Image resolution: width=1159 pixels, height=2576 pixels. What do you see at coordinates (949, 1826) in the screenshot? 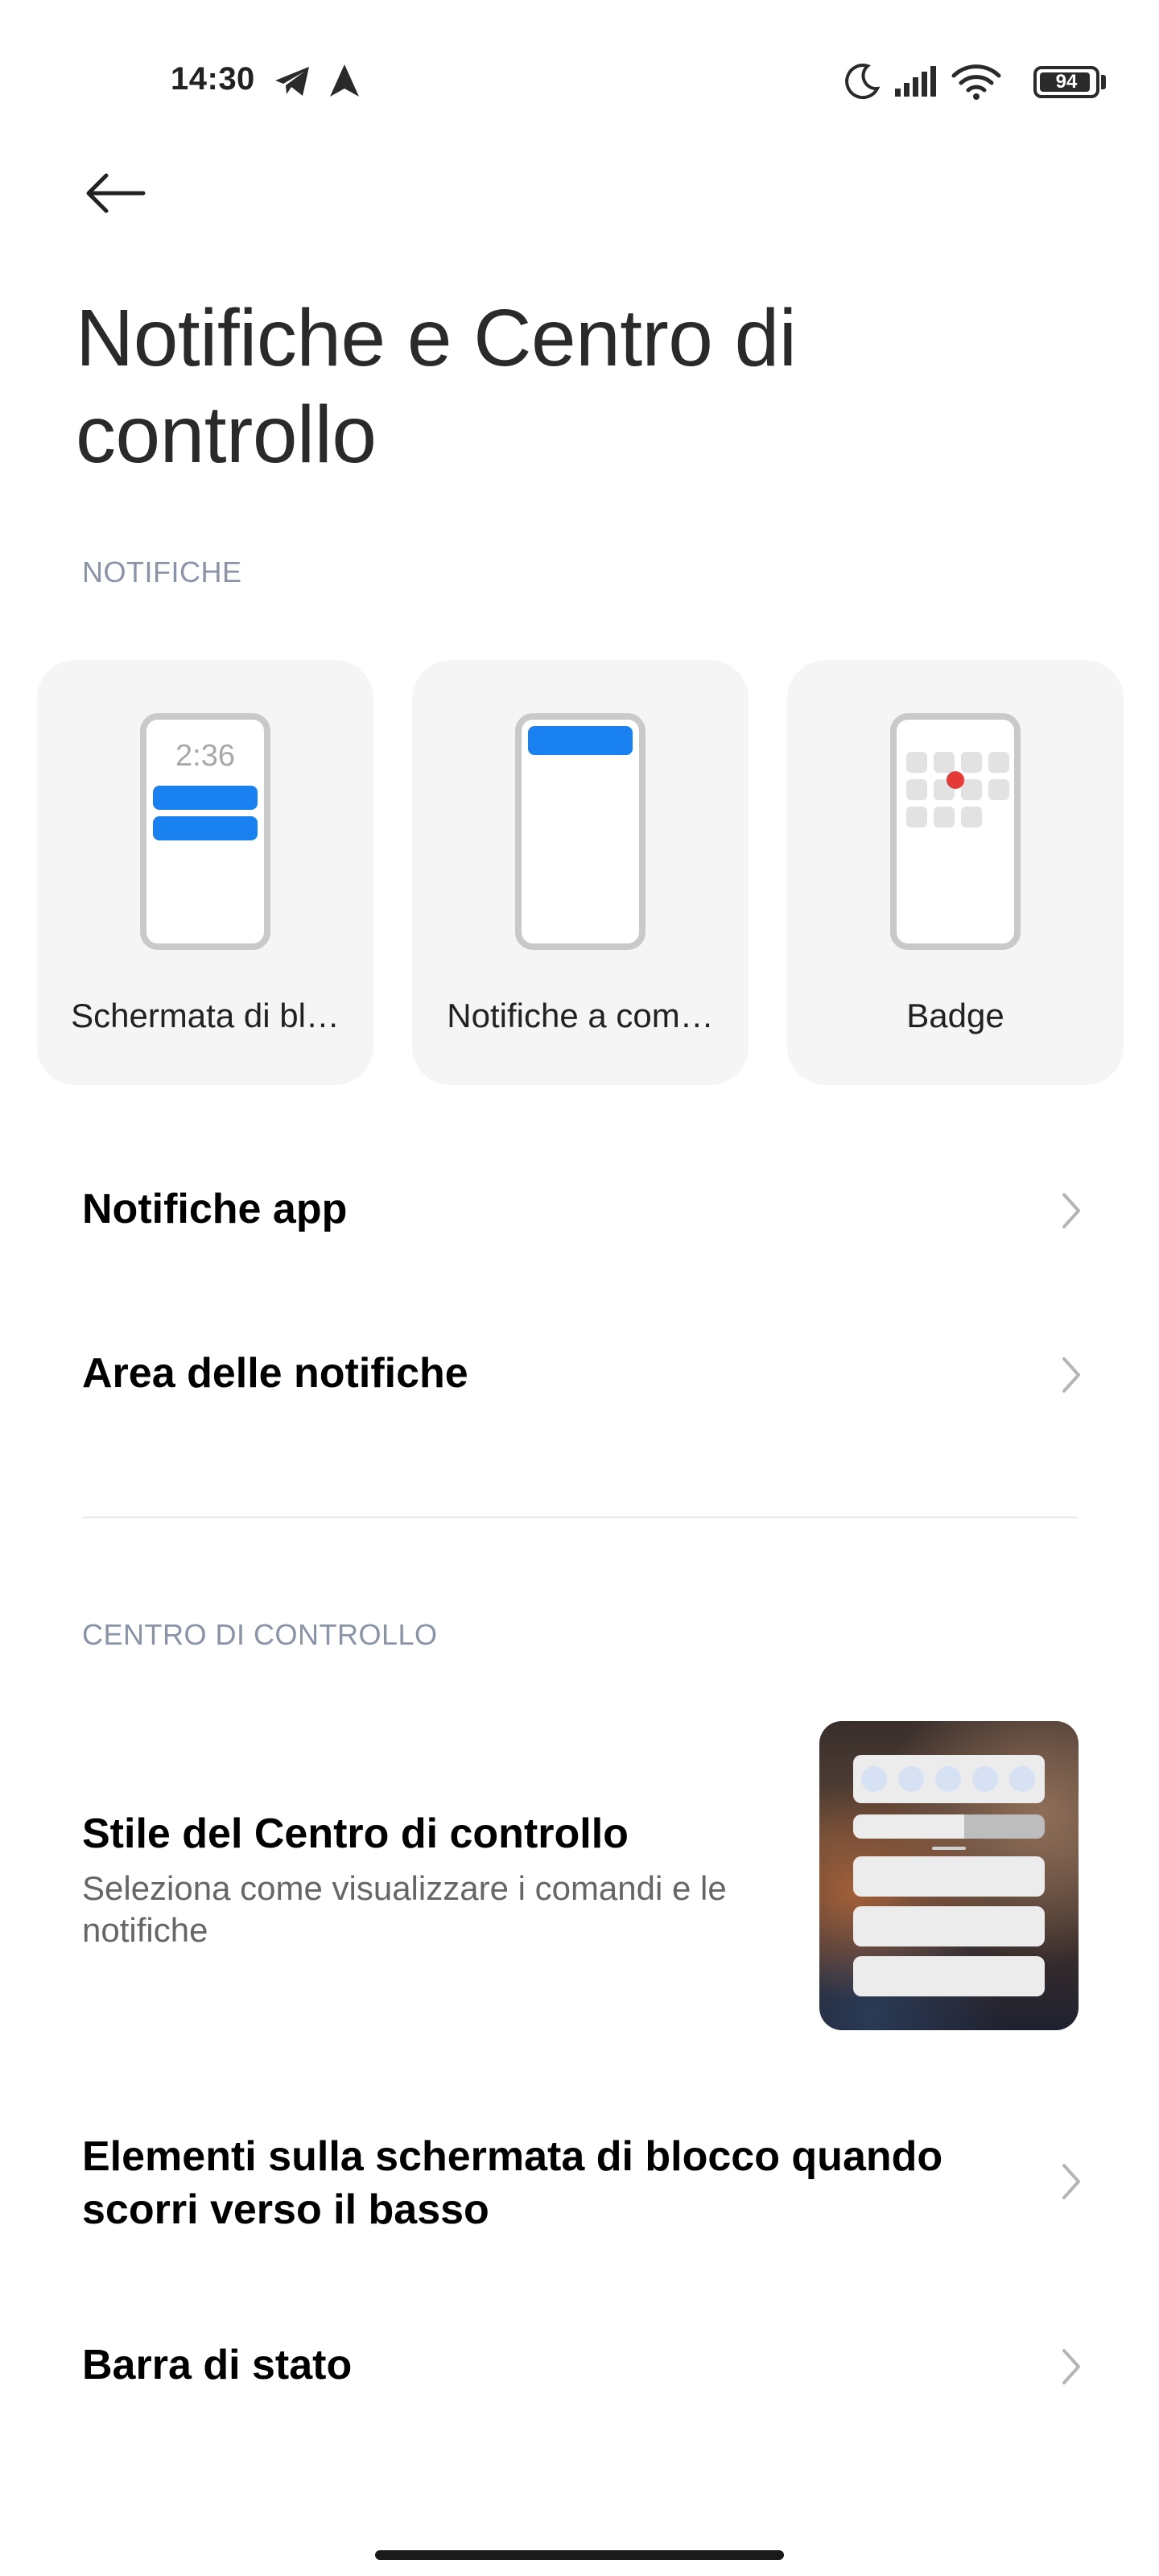
I see `preview-brightness-slider` at bounding box center [949, 1826].